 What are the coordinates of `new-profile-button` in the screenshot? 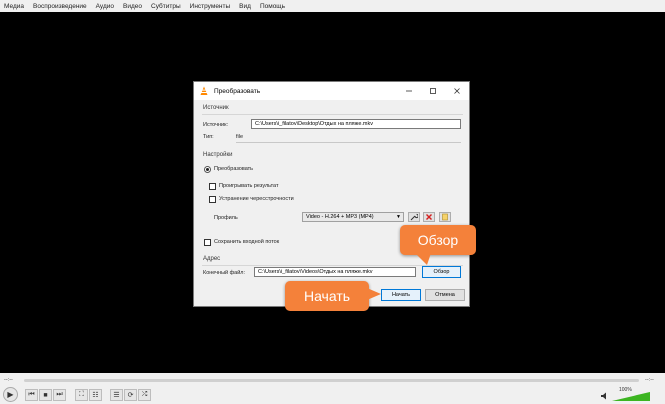 It's located at (445, 217).